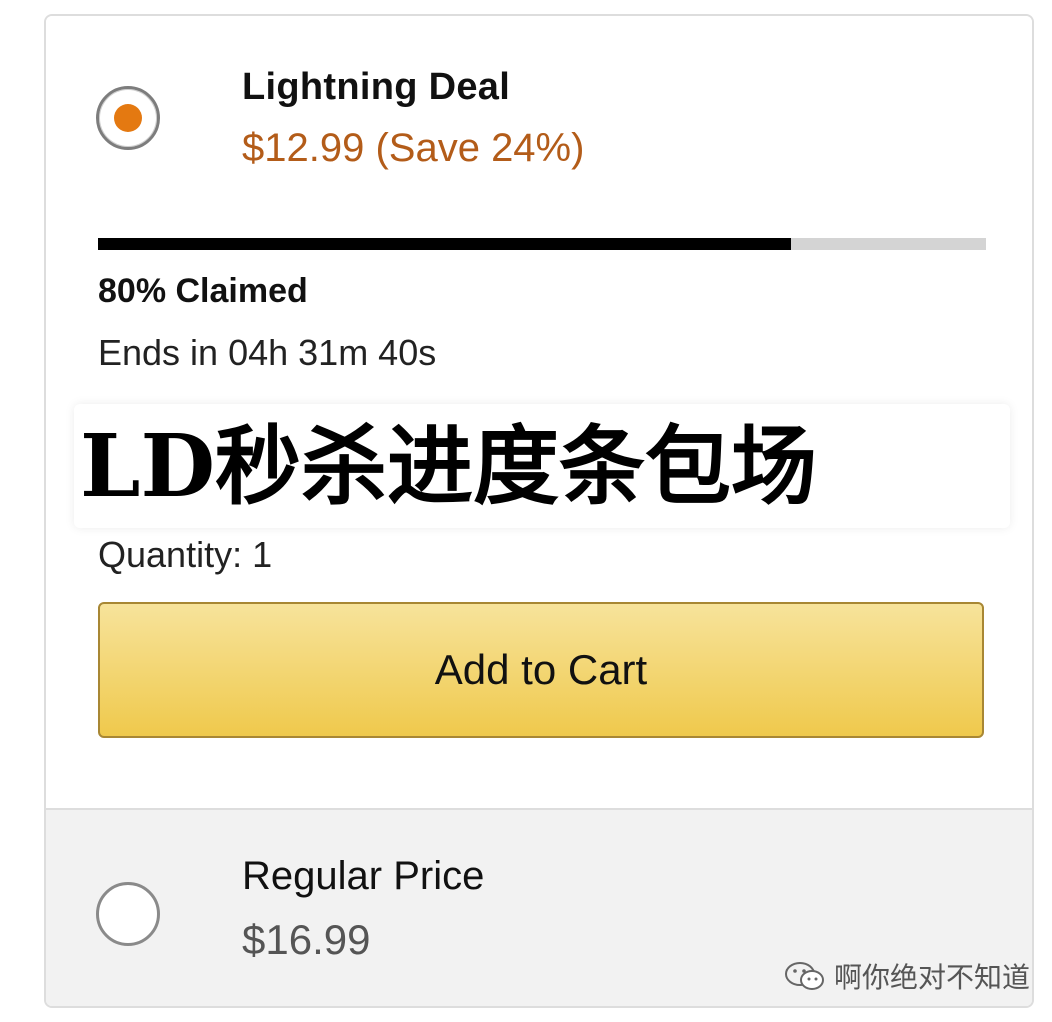 The image size is (1052, 1022). What do you see at coordinates (363, 876) in the screenshot?
I see `regular-price-title: Regular Price` at bounding box center [363, 876].